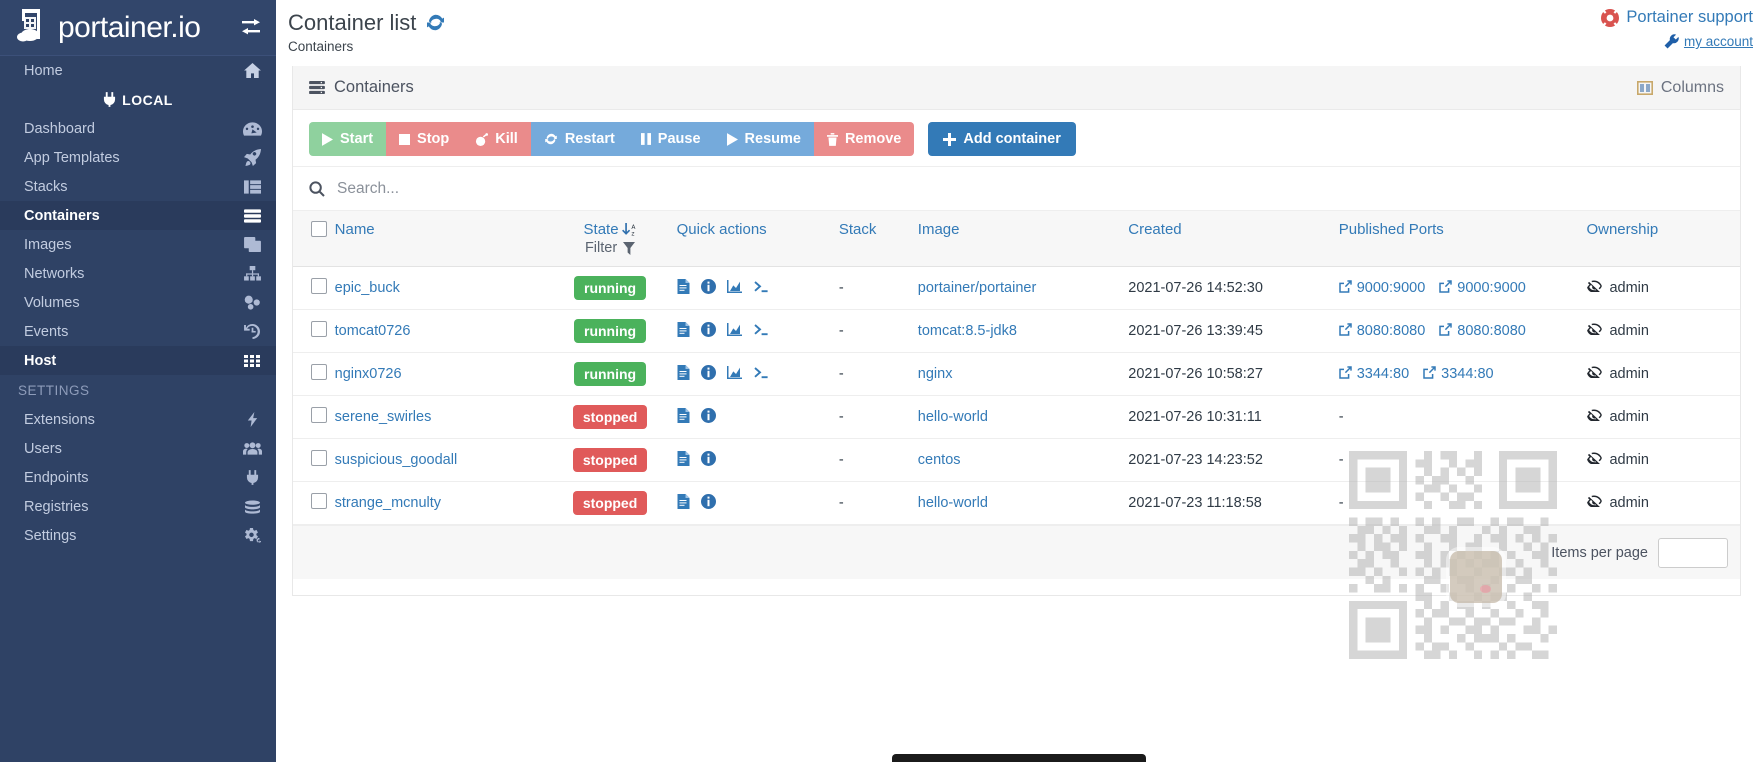 This screenshot has width=1753, height=762. What do you see at coordinates (939, 460) in the screenshot?
I see `image-link: centos` at bounding box center [939, 460].